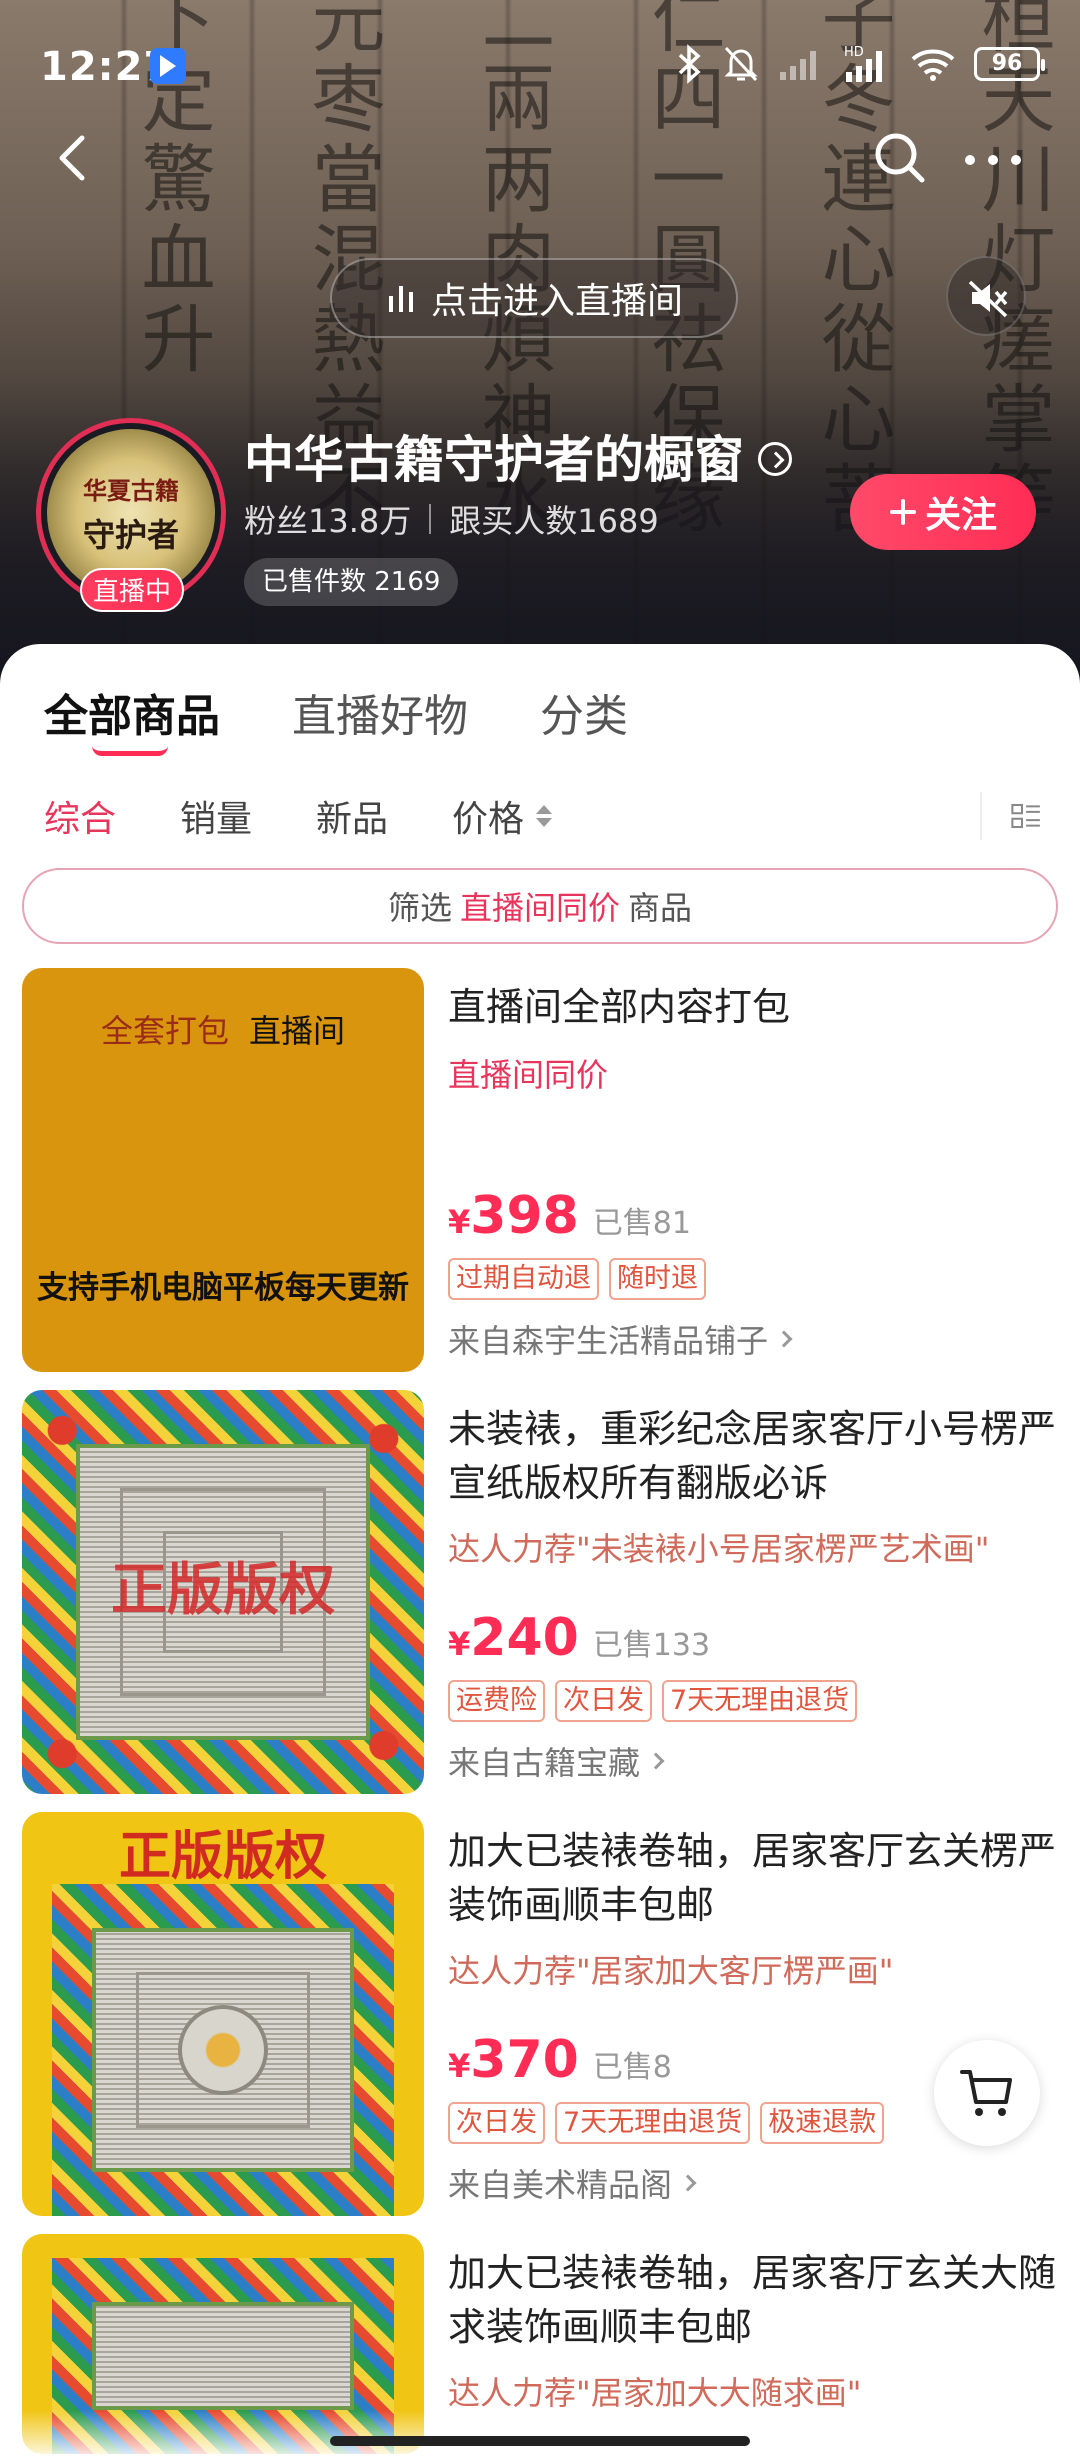 The height and width of the screenshot is (2460, 1080). I want to click on product-price: 398, so click(524, 1216).